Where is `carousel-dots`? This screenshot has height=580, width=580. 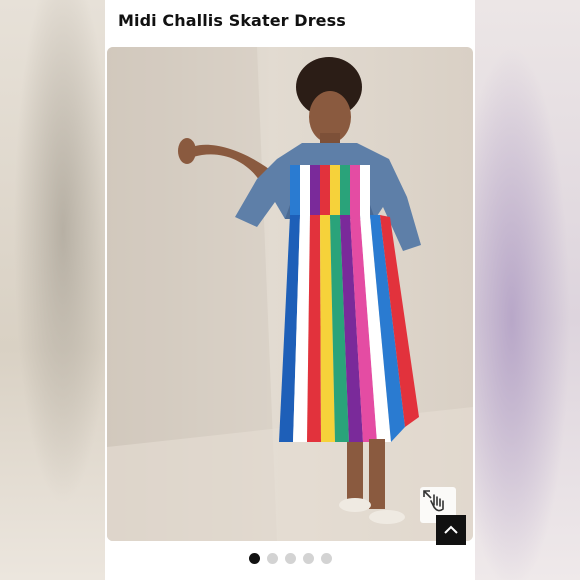
carousel-dots is located at coordinates (290, 559).